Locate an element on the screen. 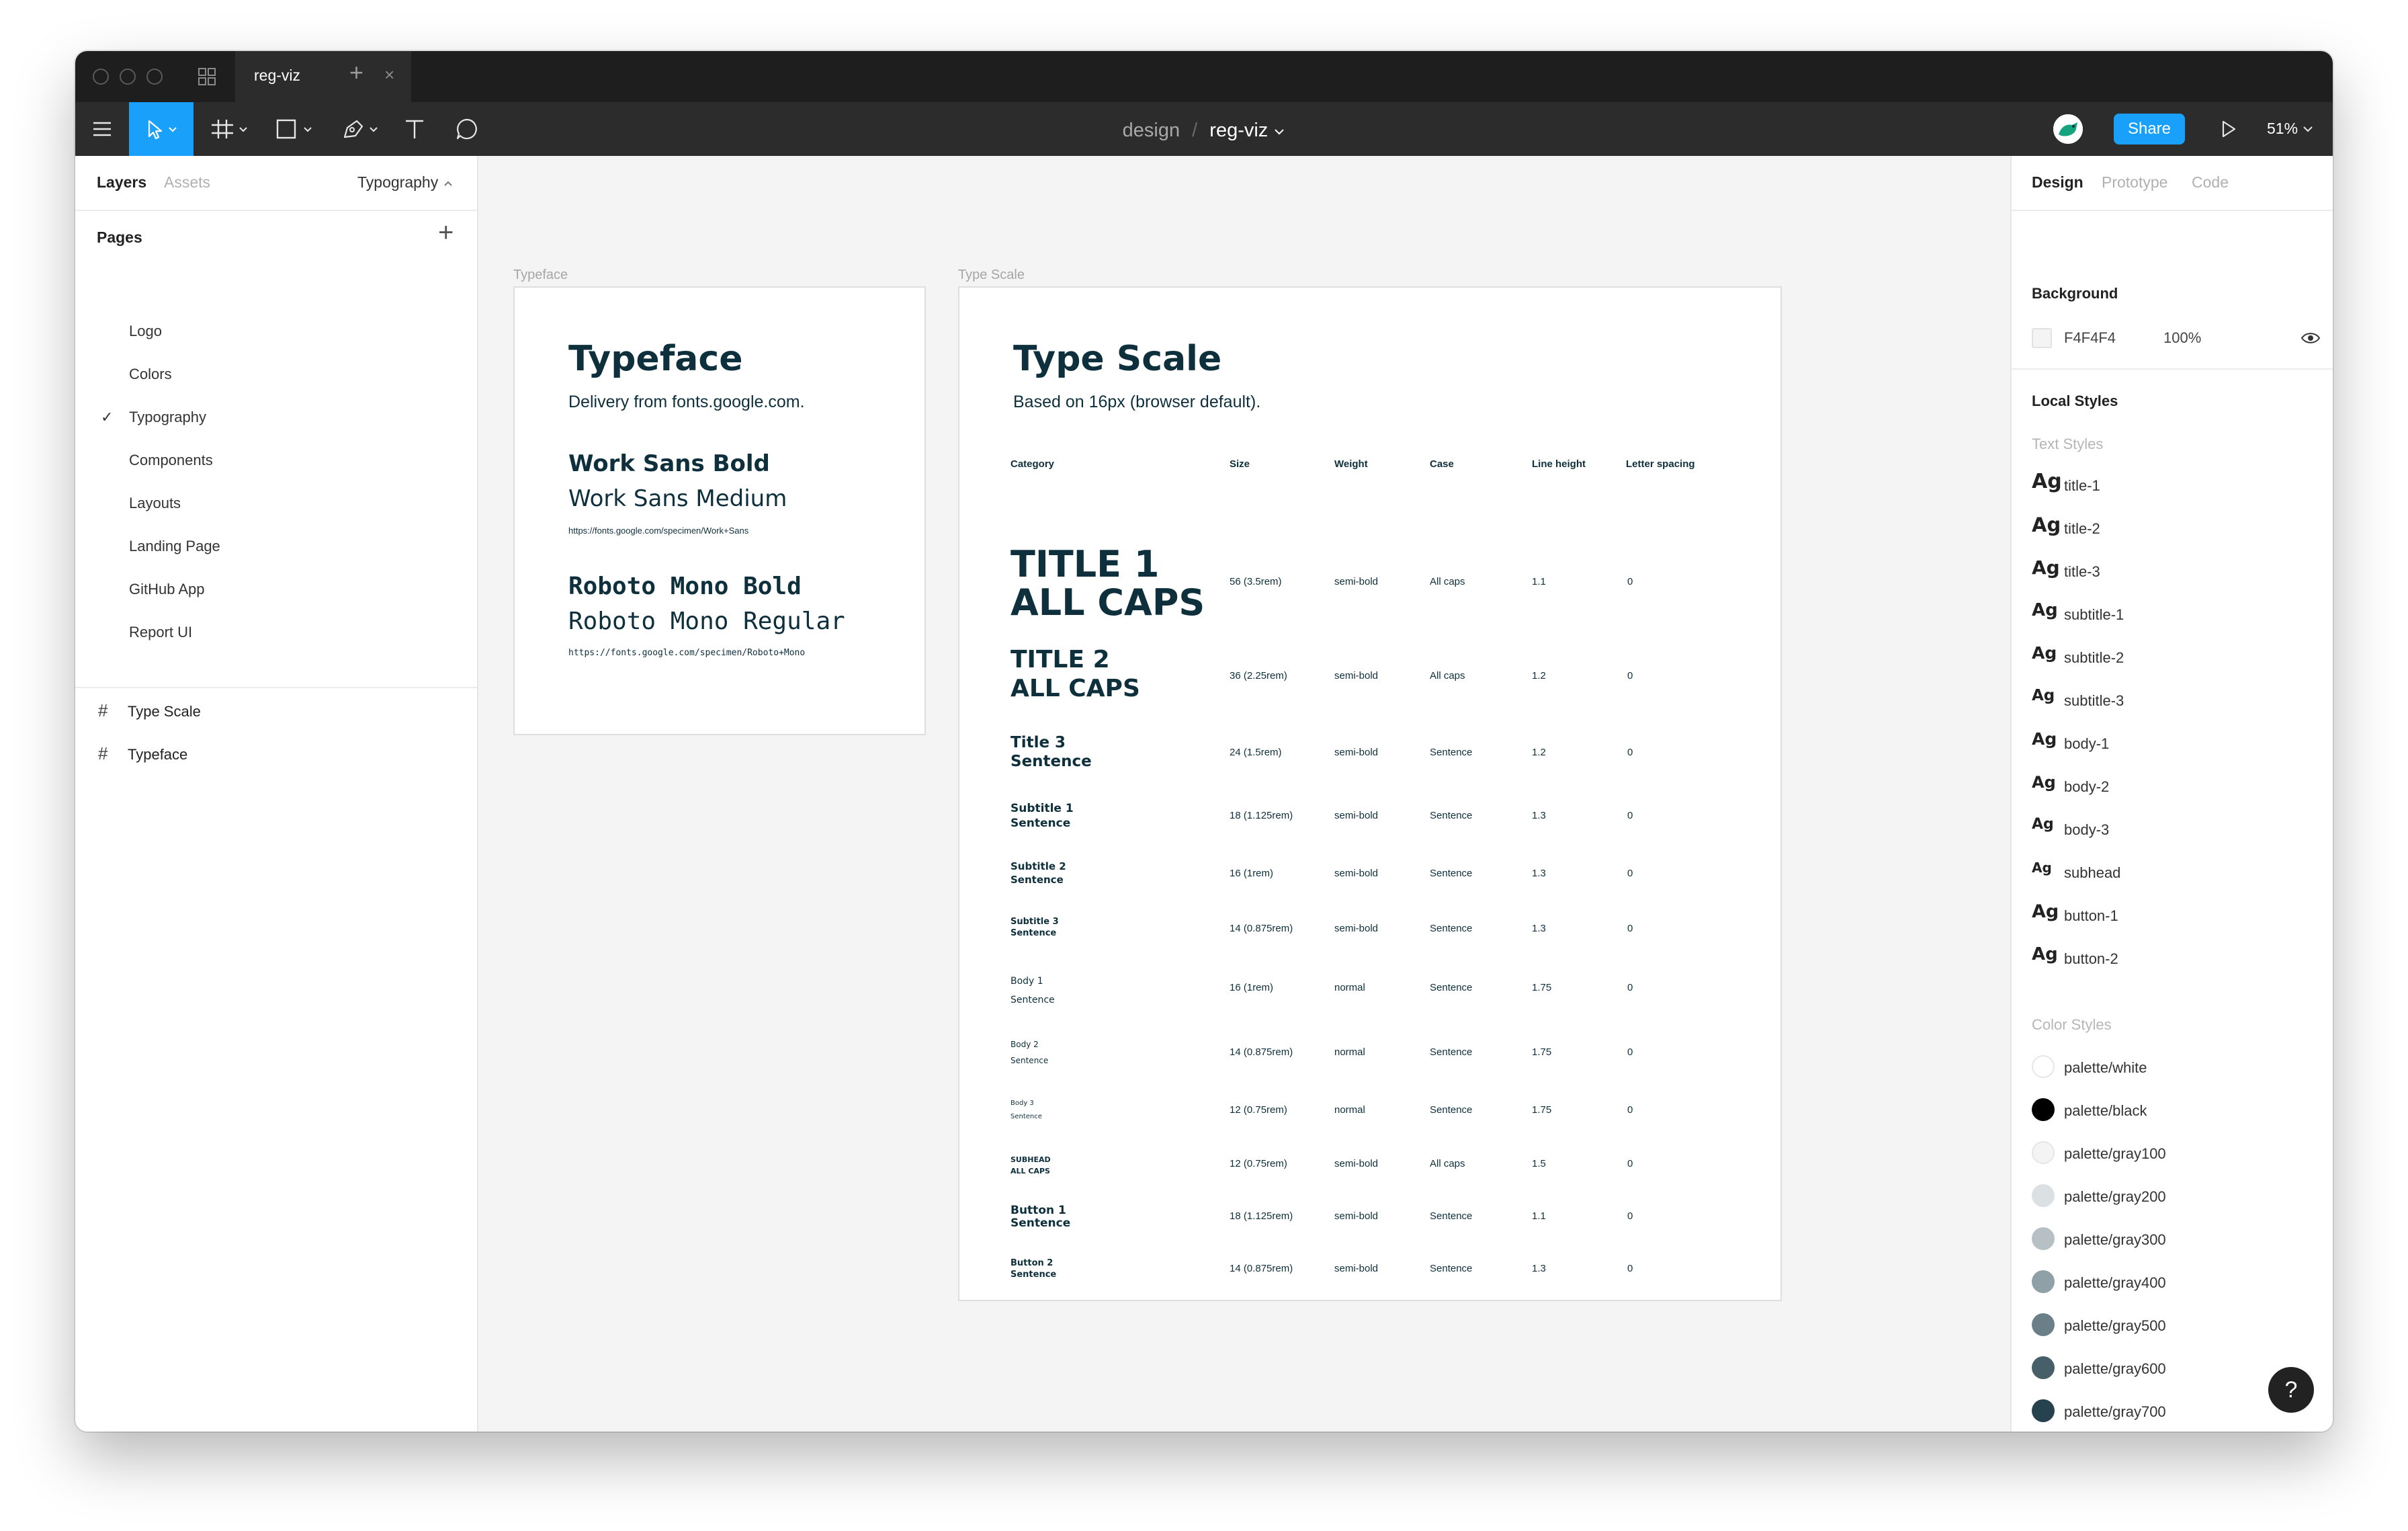  category-name: Button 1 is located at coordinates (1038, 1210).